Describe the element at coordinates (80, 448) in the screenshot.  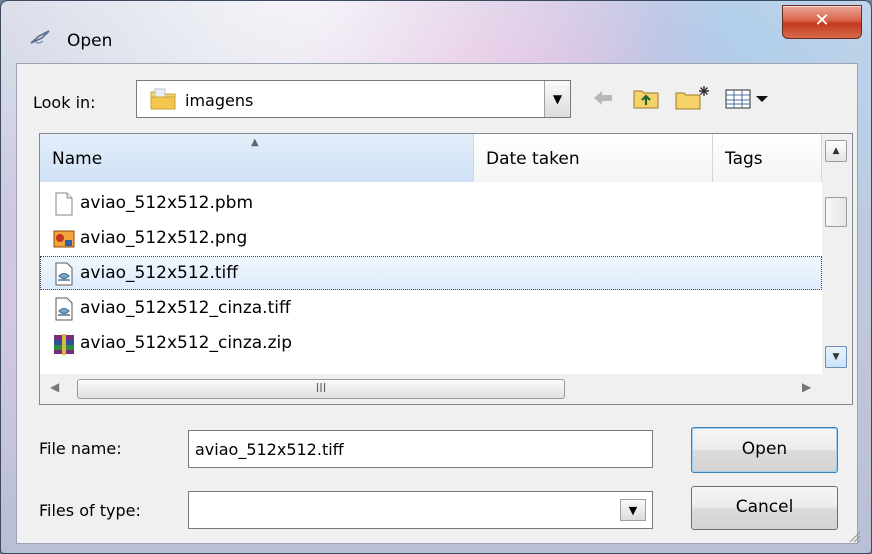
I see `file-name-label: File name:` at that location.